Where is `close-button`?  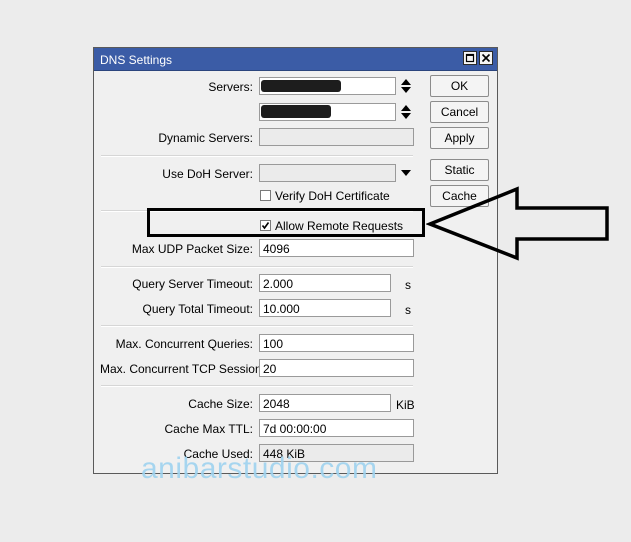 close-button is located at coordinates (486, 58).